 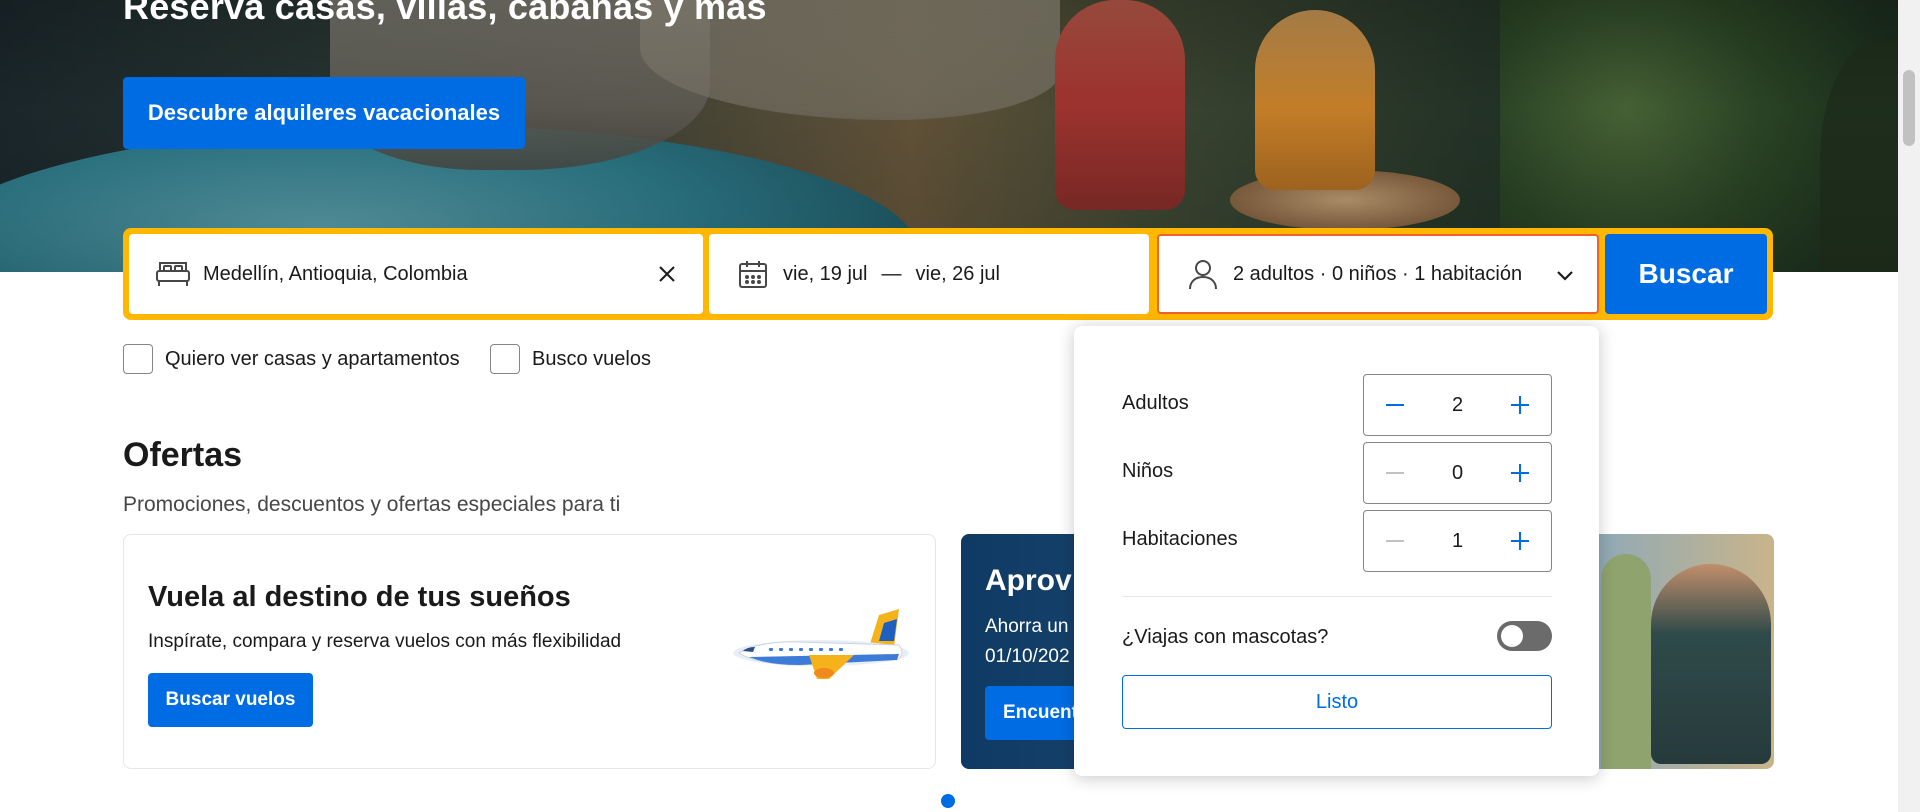 I want to click on destination-field: Medellín, Antioquia, Colombia, so click(x=416, y=274).